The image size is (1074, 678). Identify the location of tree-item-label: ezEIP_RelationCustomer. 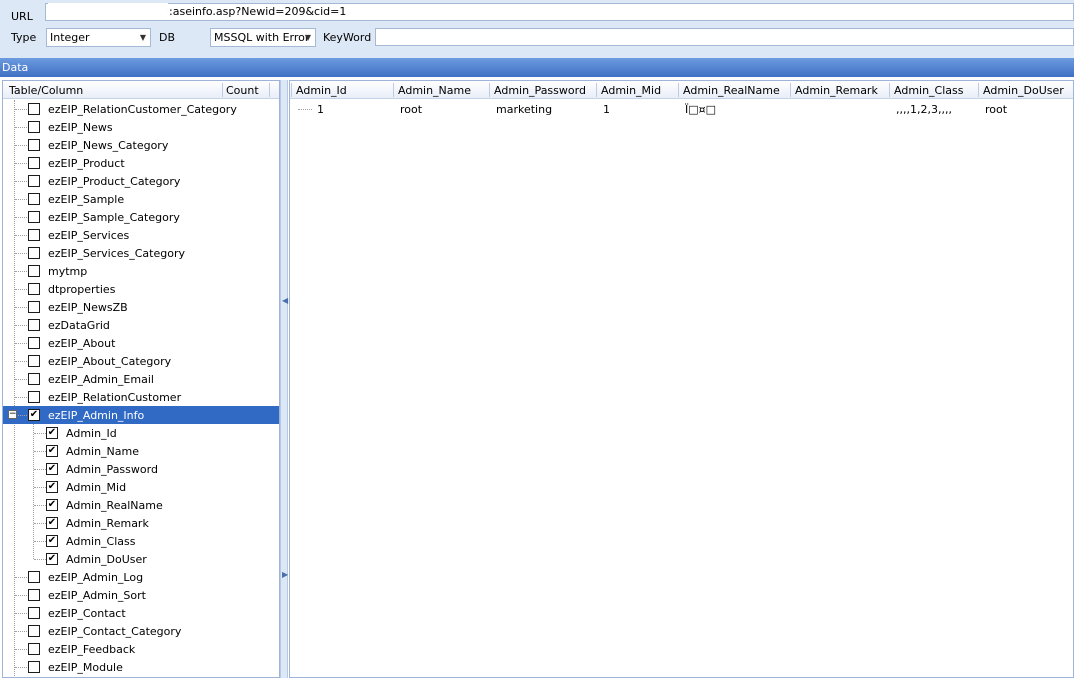
(115, 397).